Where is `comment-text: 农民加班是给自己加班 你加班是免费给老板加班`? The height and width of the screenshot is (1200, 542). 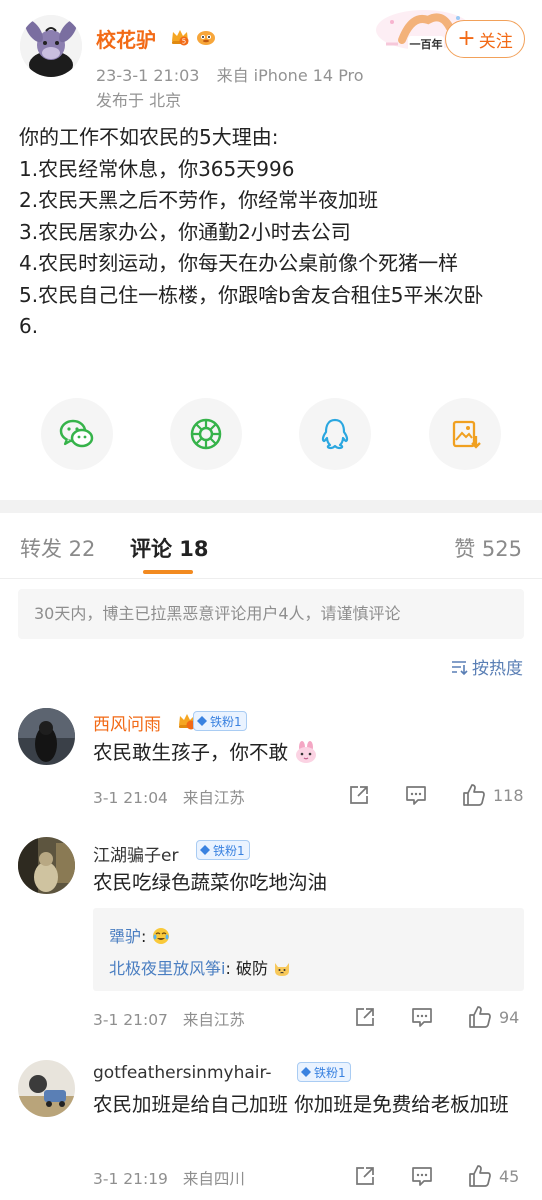
comment-text: 农民加班是给自己加班 你加班是免费给老板加班 is located at coordinates (301, 1104).